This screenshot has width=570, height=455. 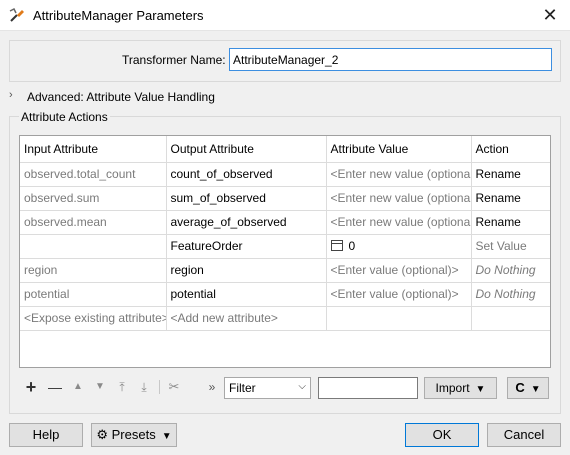 What do you see at coordinates (102, 434) in the screenshot?
I see `gear-icon: ⚙` at bounding box center [102, 434].